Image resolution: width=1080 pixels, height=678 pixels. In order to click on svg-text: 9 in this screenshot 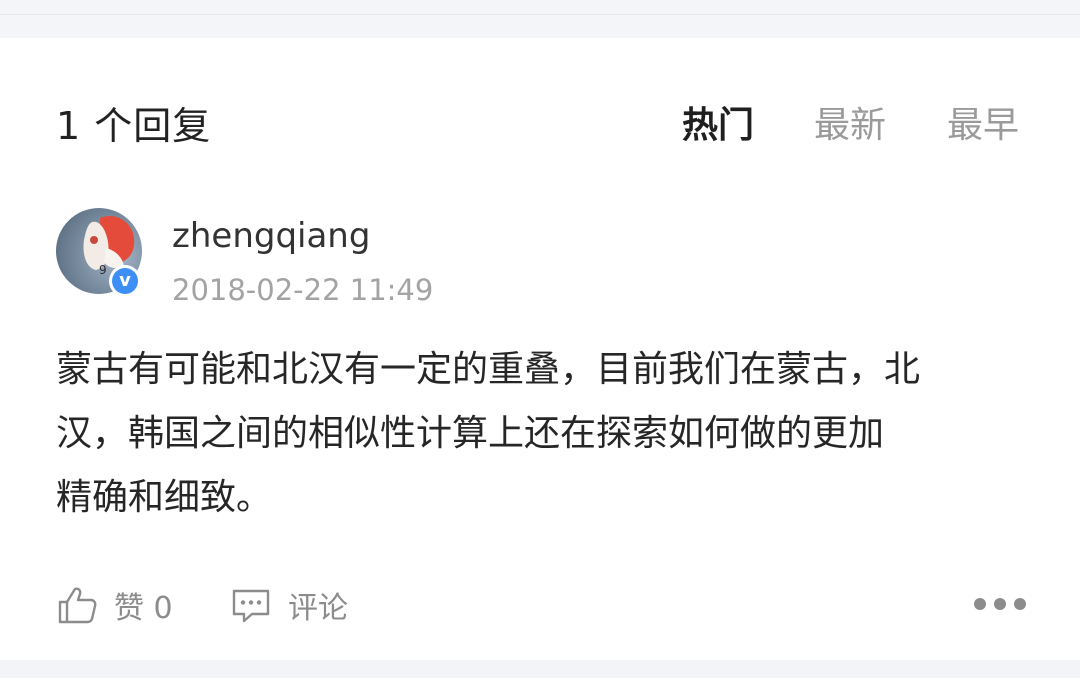, I will do `click(103, 270)`.